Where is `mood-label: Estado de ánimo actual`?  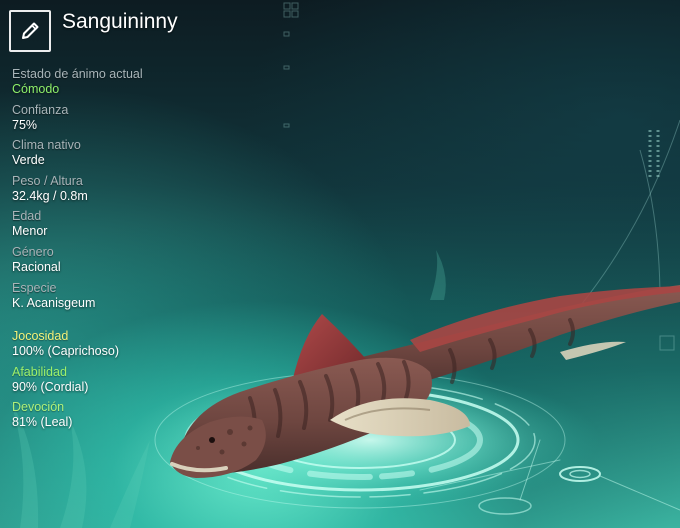
mood-label: Estado de ánimo actual is located at coordinates (77, 74).